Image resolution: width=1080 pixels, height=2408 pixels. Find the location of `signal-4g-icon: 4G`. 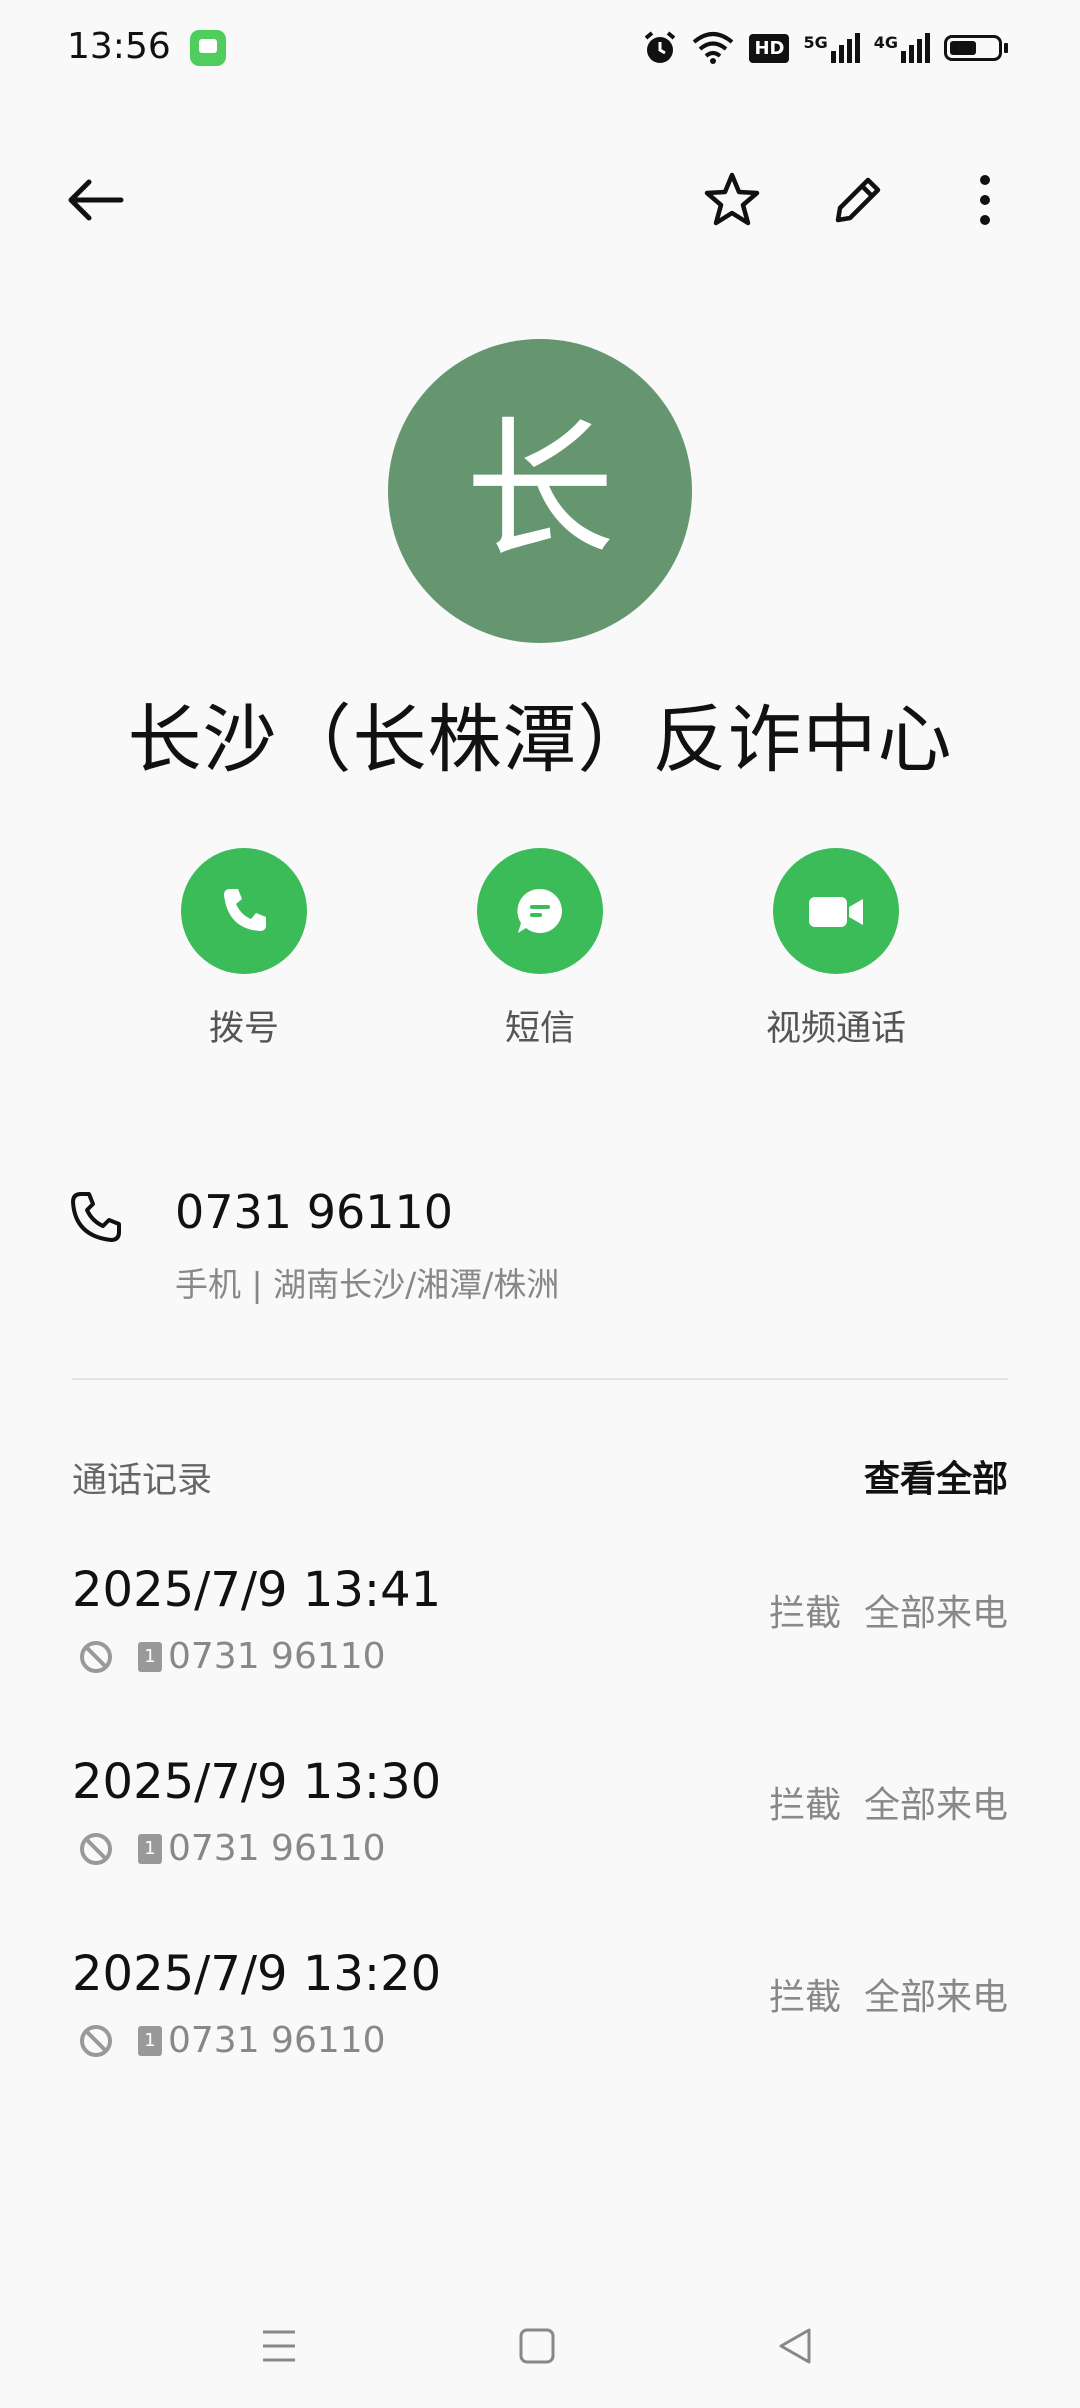

signal-4g-icon: 4G is located at coordinates (902, 48).